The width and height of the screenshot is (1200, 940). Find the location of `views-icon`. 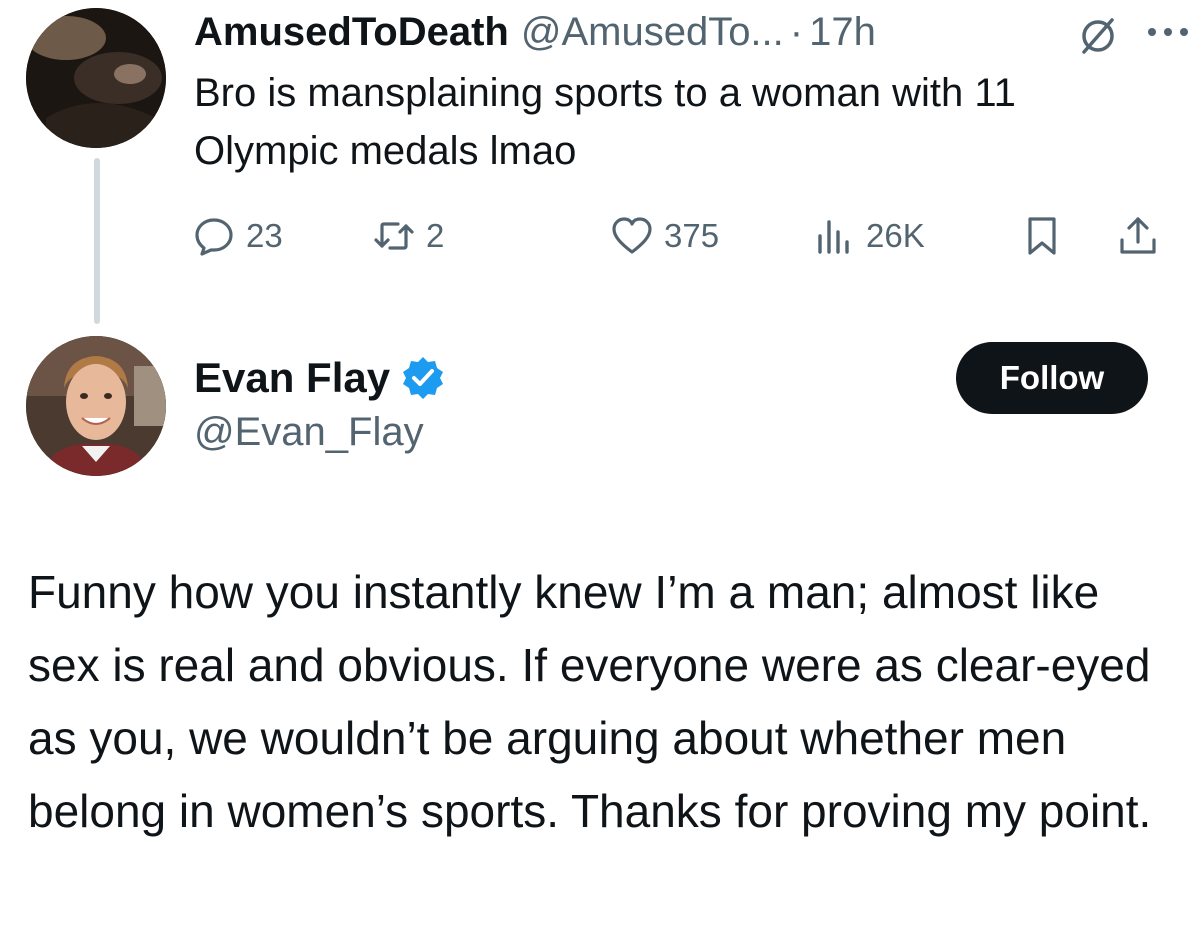

views-icon is located at coordinates (833, 237).